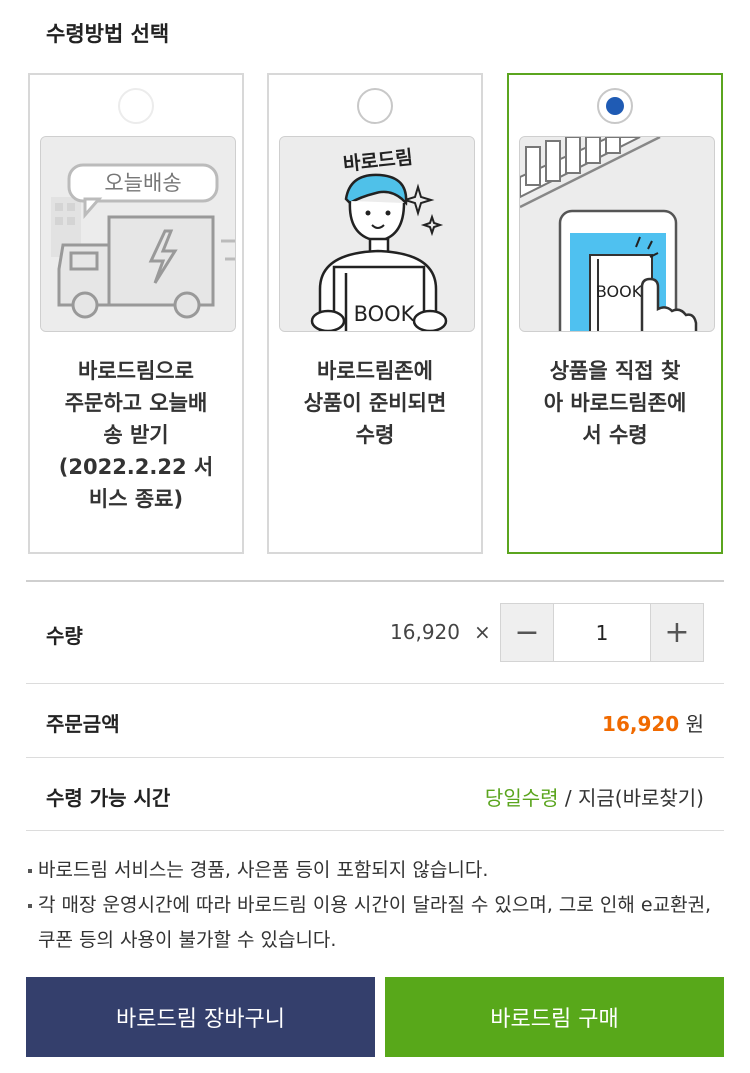 This screenshot has height=1073, width=750. I want to click on option-line: 주문하고 오늘배, so click(136, 403).